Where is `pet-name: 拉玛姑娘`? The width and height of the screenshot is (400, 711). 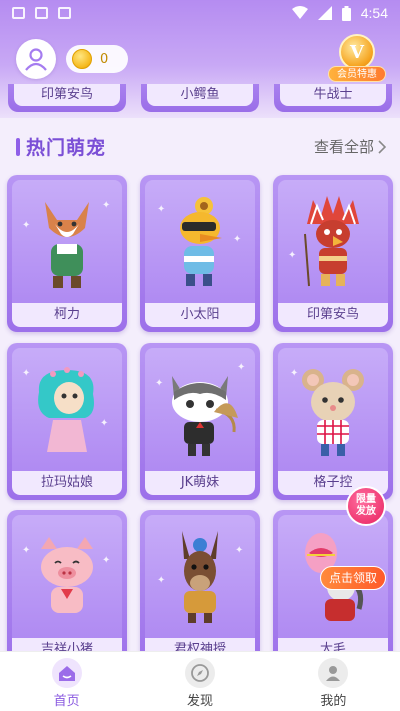 pet-name: 拉玛姑娘 is located at coordinates (67, 483).